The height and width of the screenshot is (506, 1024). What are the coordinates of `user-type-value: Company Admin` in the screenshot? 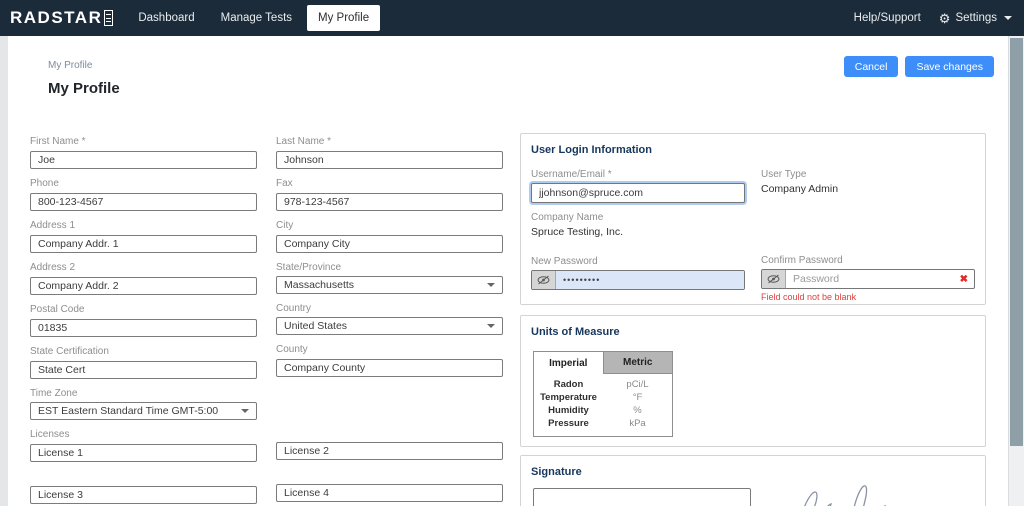 It's located at (800, 189).